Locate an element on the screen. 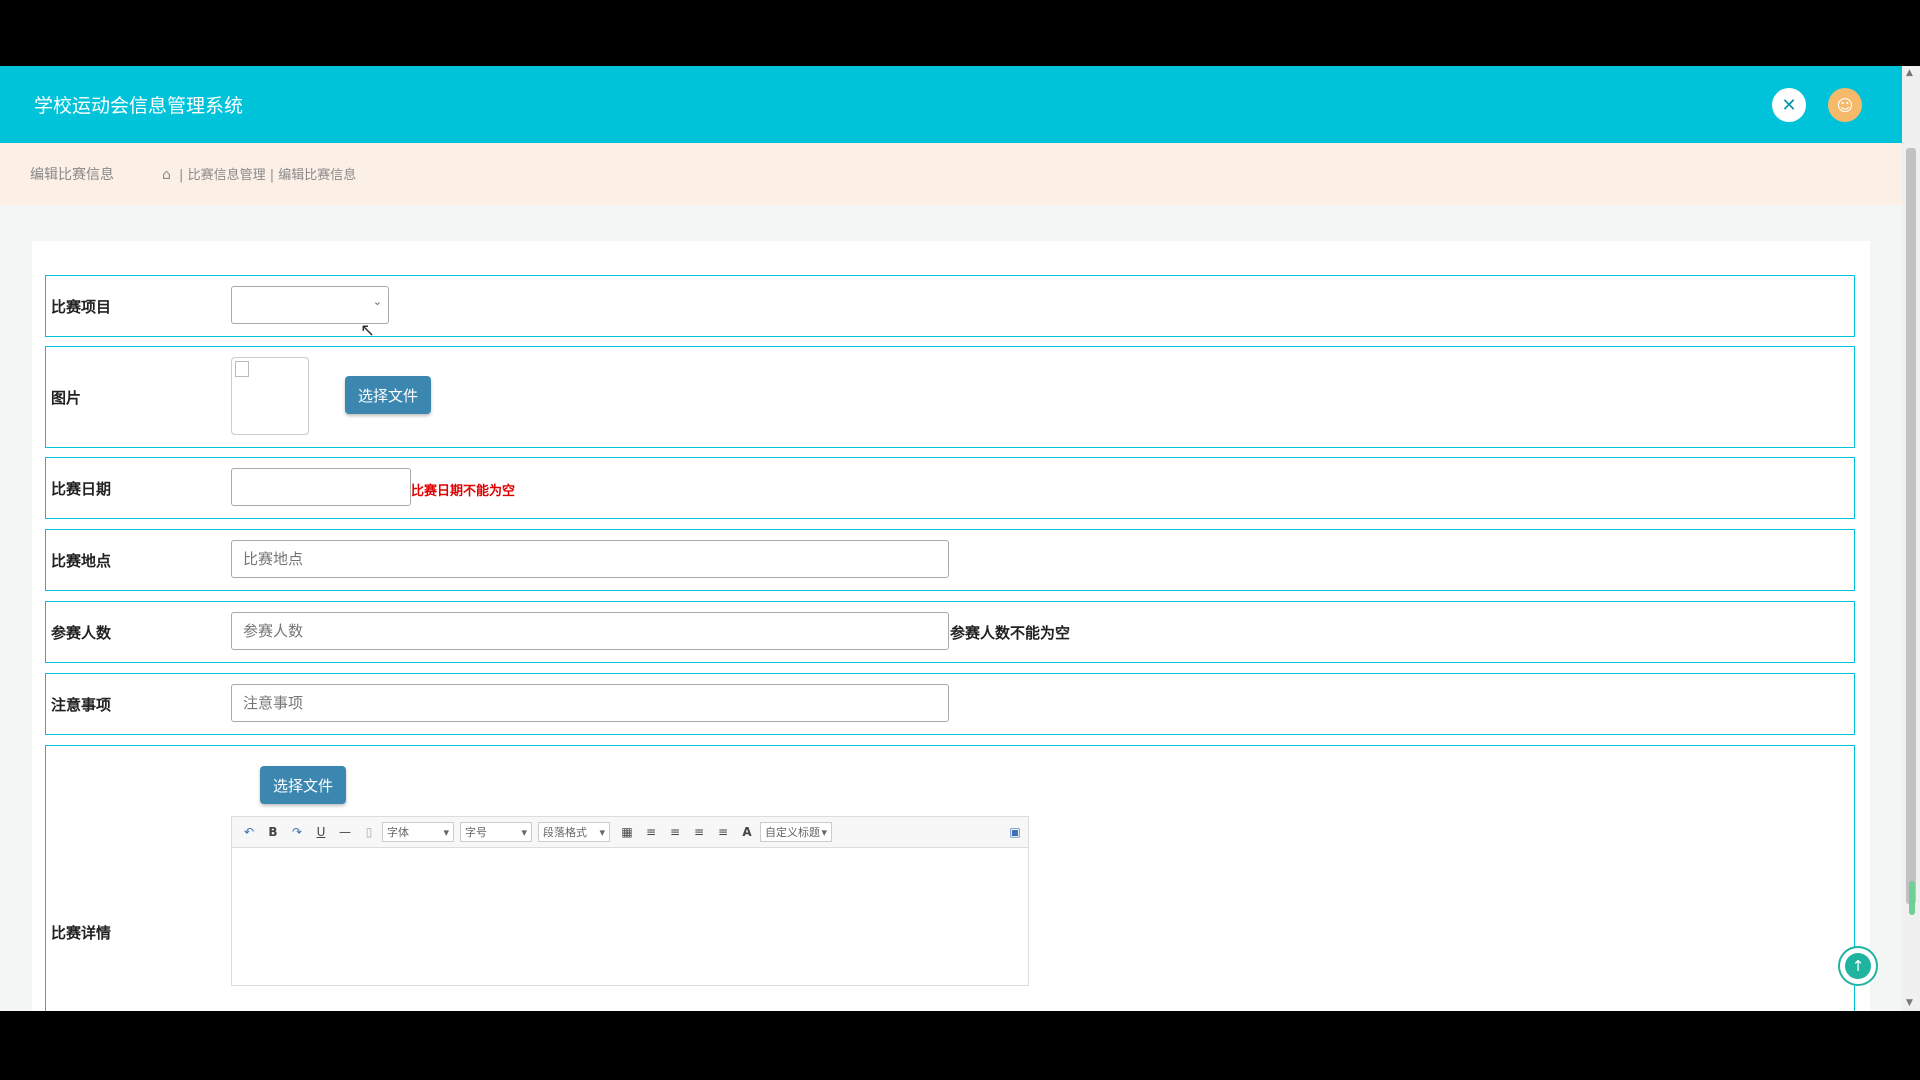 This screenshot has width=1920, height=1080. form-row-notes: 注意事项 is located at coordinates (950, 704).